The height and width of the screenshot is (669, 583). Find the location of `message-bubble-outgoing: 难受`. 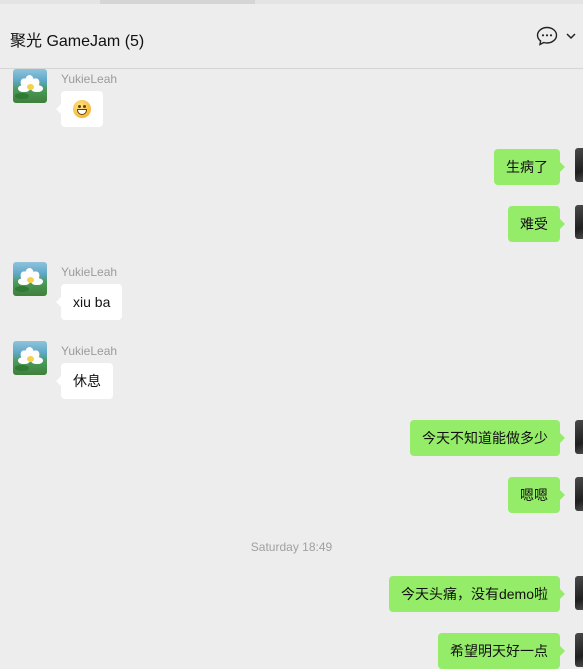

message-bubble-outgoing: 难受 is located at coordinates (536, 224).